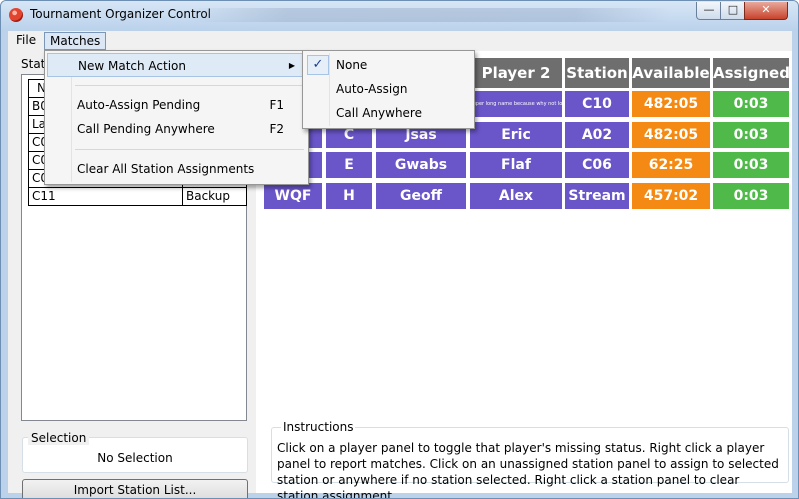  Describe the element at coordinates (146, 129) in the screenshot. I see `menu-item-label: Call Pending Anywhere` at that location.